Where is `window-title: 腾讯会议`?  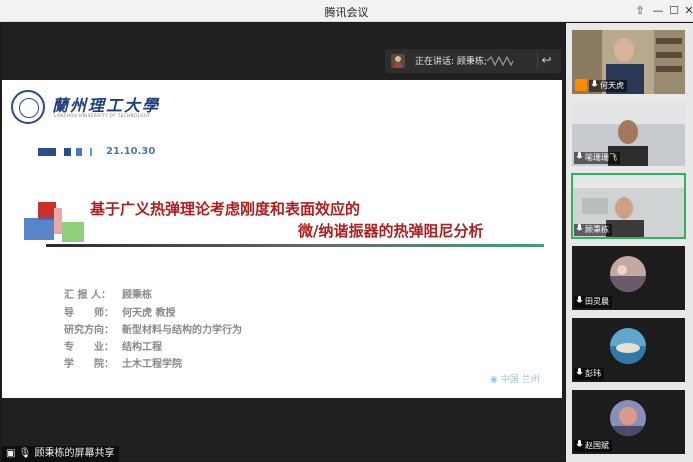
window-title: 腾讯会议 is located at coordinates (346, 12).